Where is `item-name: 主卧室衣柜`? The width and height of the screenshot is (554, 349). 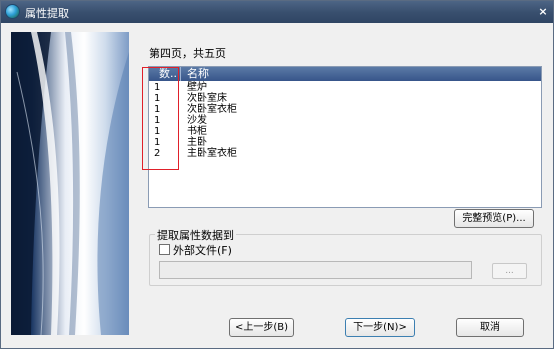 item-name: 主卧室衣柜 is located at coordinates (212, 153).